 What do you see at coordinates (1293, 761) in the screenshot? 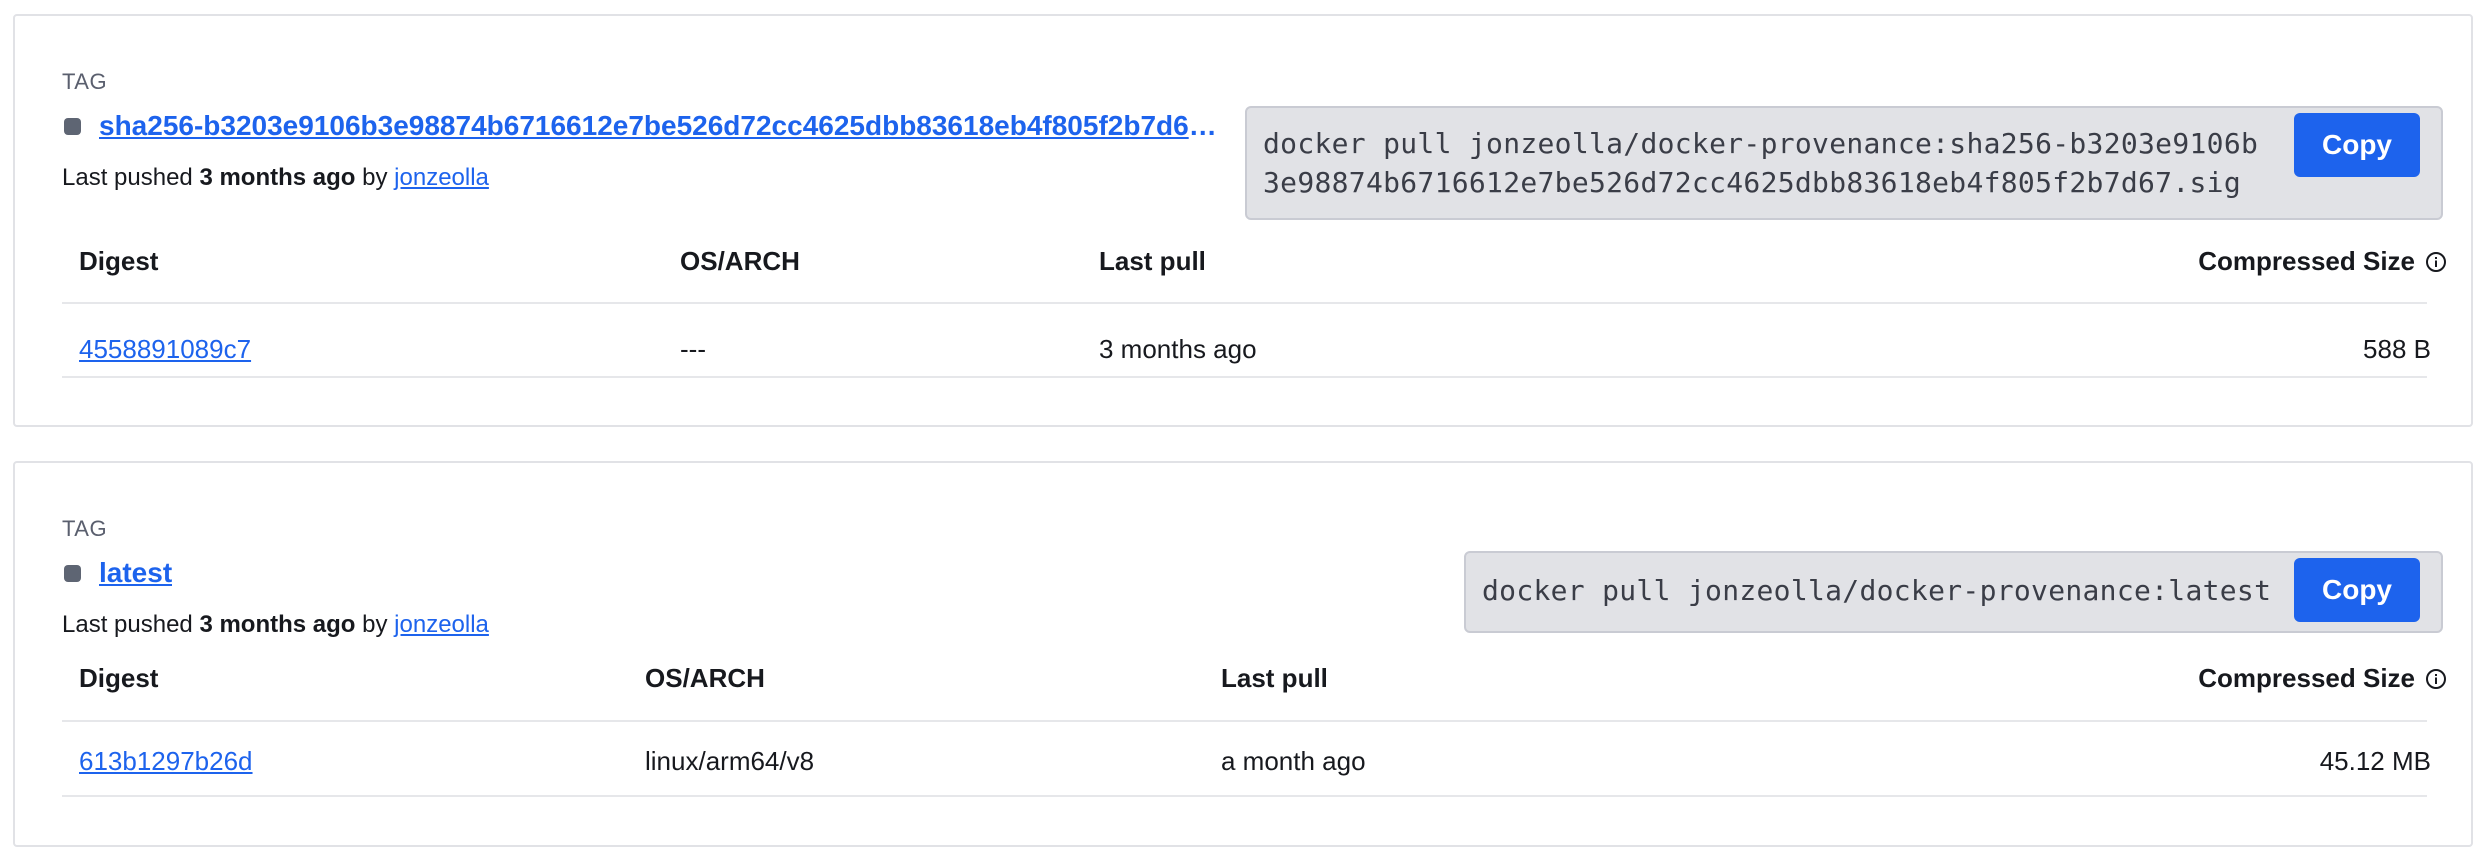
I see `last-pull-cell: a month ago` at bounding box center [1293, 761].